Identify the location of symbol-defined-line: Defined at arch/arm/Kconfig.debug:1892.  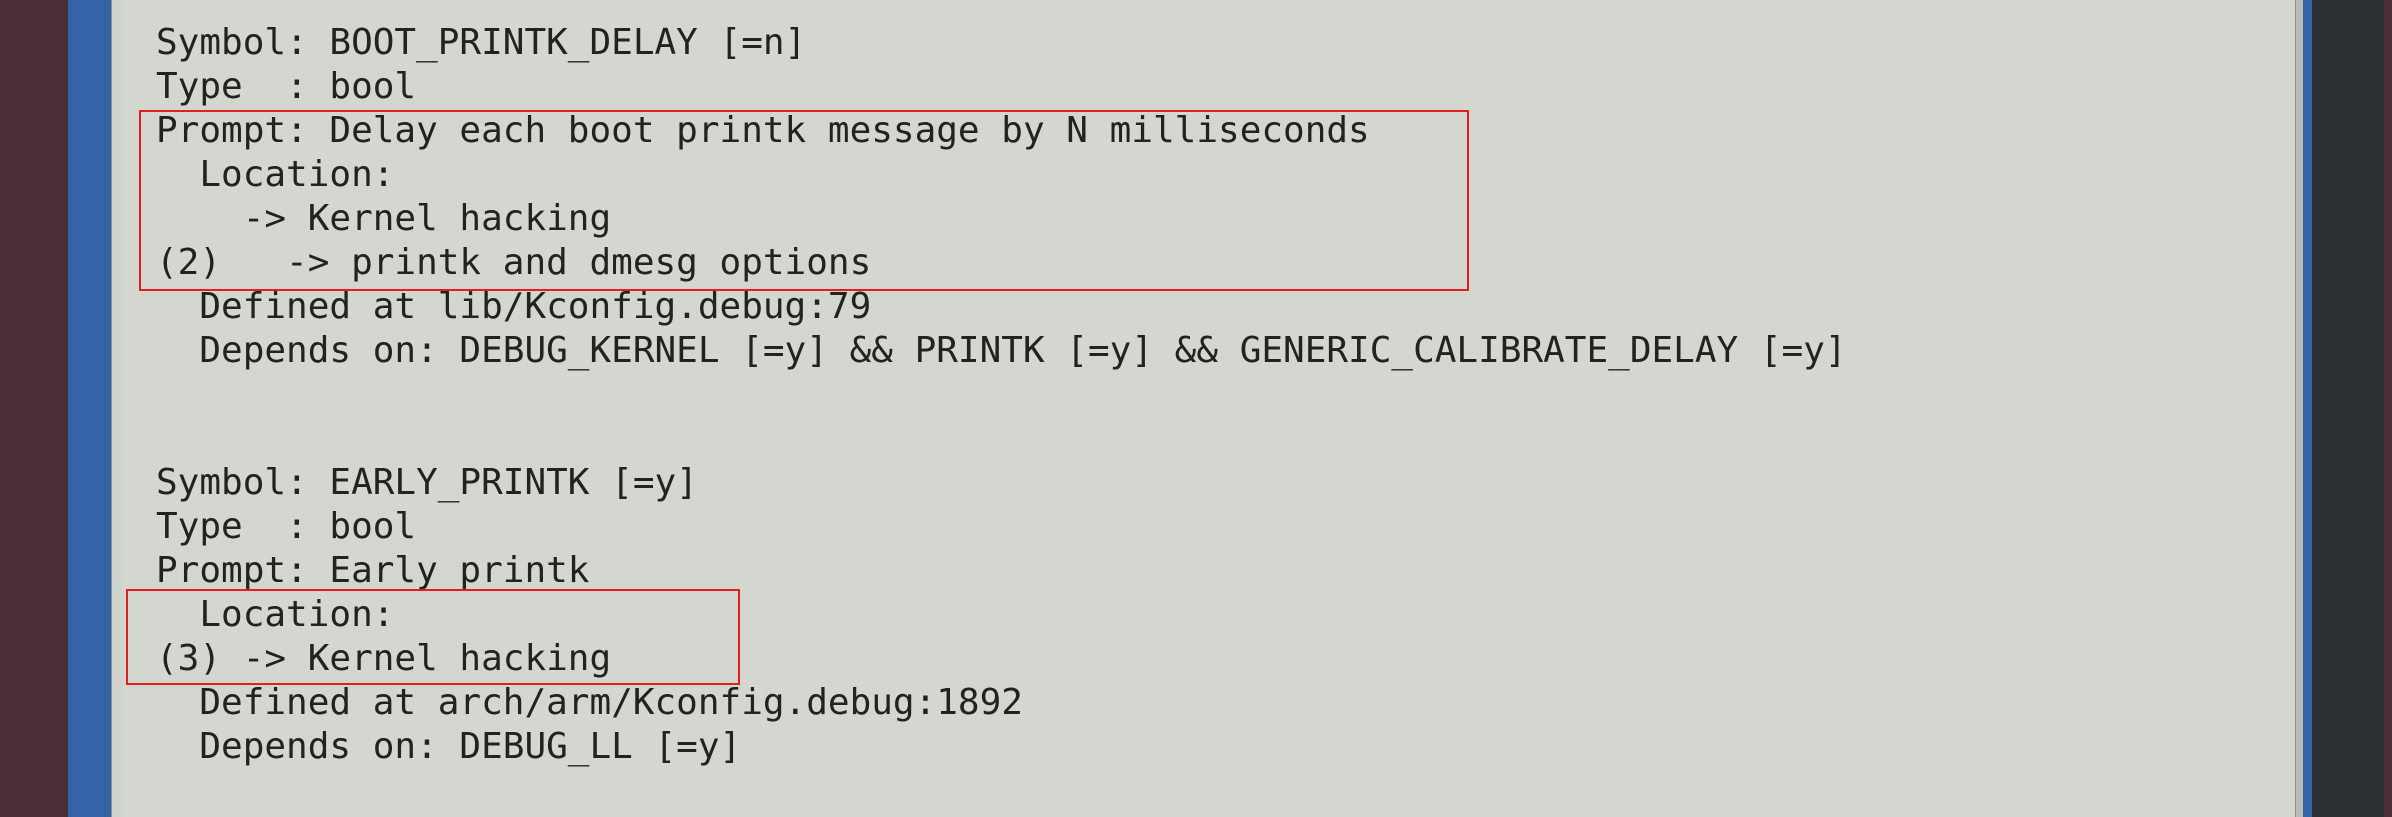
(589, 702).